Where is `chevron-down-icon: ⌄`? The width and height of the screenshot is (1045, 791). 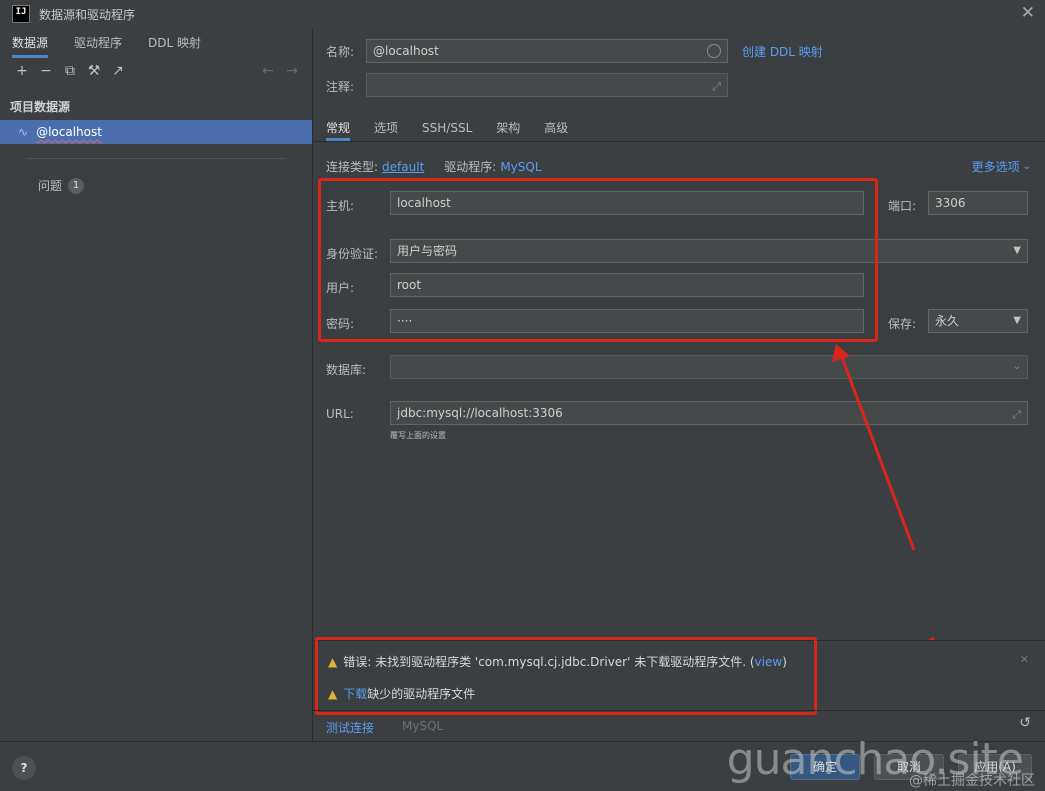
chevron-down-icon: ⌄ is located at coordinates (1026, 166).